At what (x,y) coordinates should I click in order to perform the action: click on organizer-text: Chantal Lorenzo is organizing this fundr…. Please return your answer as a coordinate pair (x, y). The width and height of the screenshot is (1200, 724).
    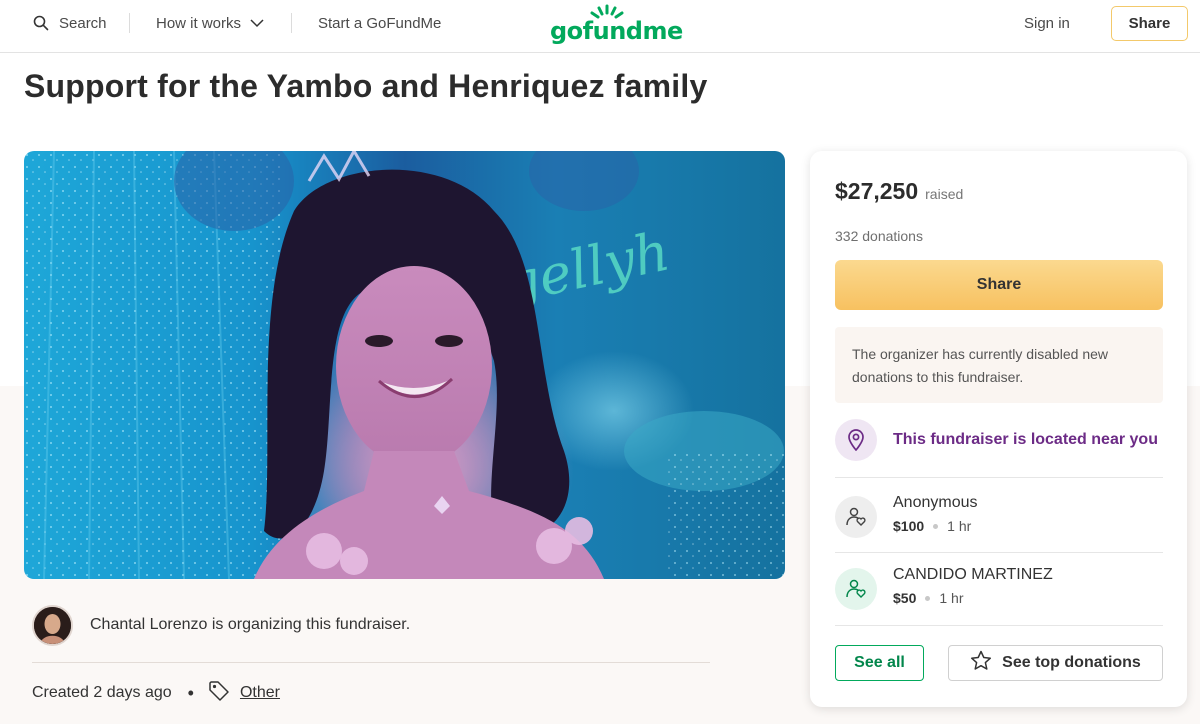
    Looking at the image, I should click on (250, 624).